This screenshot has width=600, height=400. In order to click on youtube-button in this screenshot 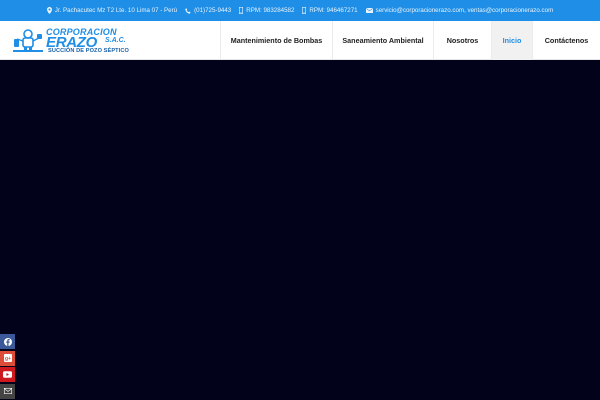, I will do `click(7, 374)`.